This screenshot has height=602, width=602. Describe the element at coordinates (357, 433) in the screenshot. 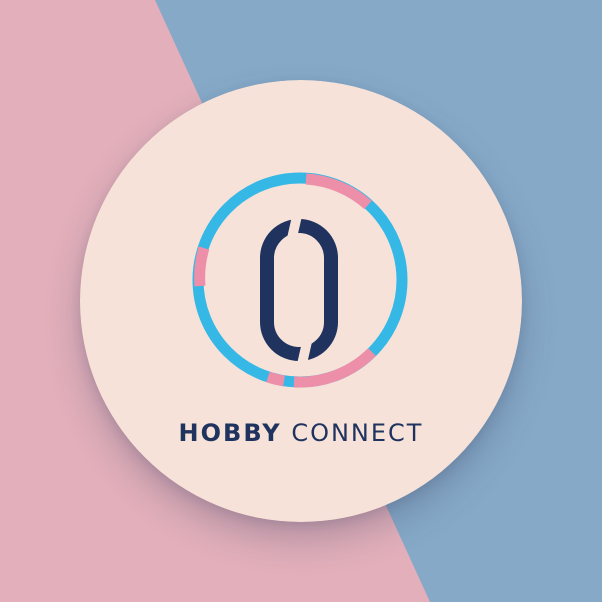

I see `brand-name-light: CONNECT` at that location.